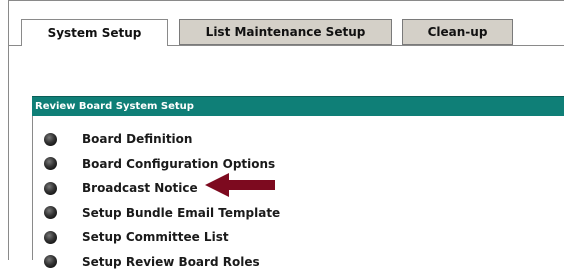  Describe the element at coordinates (178, 164) in the screenshot. I see `menu-item-label: Board Configuration Options` at that location.